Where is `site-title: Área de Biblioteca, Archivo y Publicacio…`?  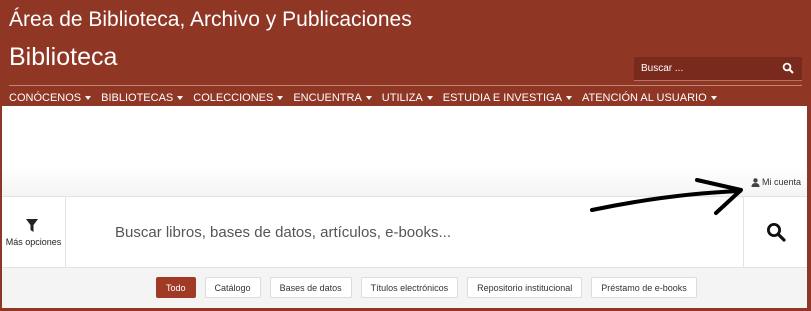 site-title: Área de Biblioteca, Archivo y Publicacio… is located at coordinates (210, 20).